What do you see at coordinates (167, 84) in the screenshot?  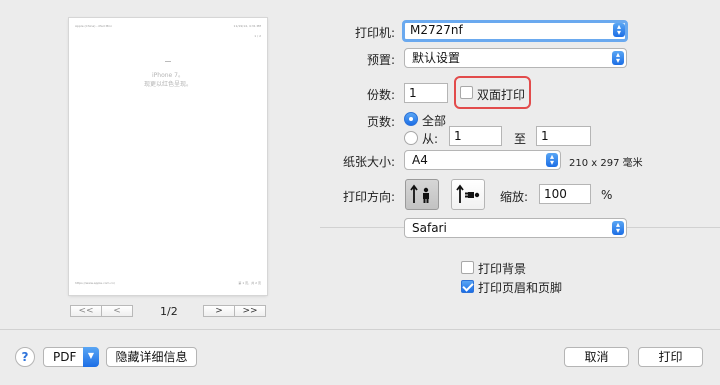 I see `preview-line-2: 现更以红色呈现。` at bounding box center [167, 84].